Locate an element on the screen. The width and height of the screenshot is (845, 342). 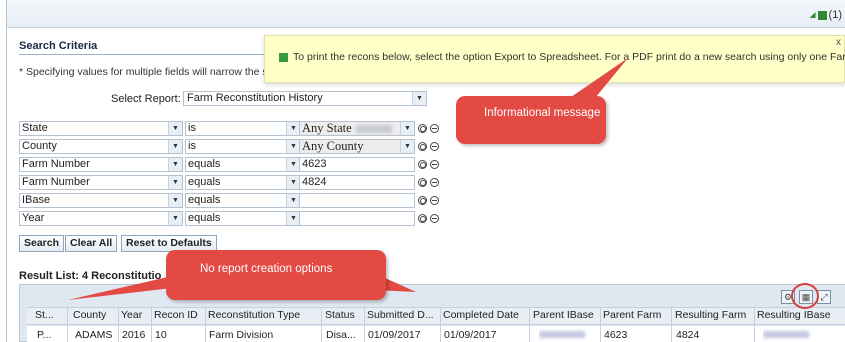
no-report-callout: No report creation options is located at coordinates (276, 275).